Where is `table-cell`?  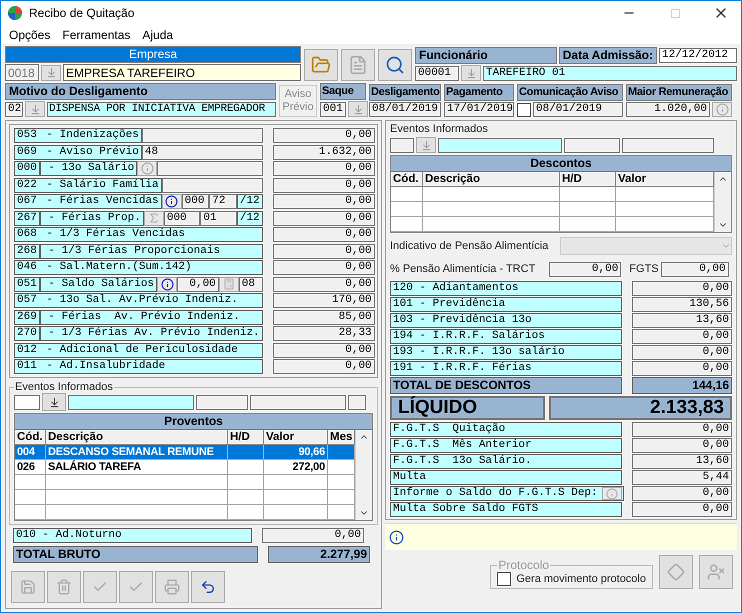
table-cell is located at coordinates (246, 497).